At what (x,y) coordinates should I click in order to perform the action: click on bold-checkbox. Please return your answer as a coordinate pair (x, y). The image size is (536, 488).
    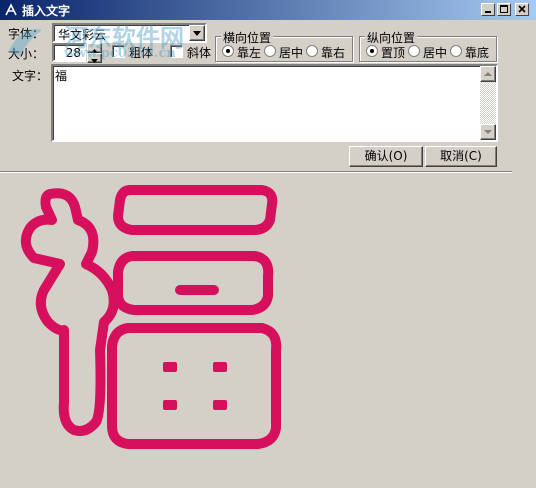
    Looking at the image, I should click on (118, 51).